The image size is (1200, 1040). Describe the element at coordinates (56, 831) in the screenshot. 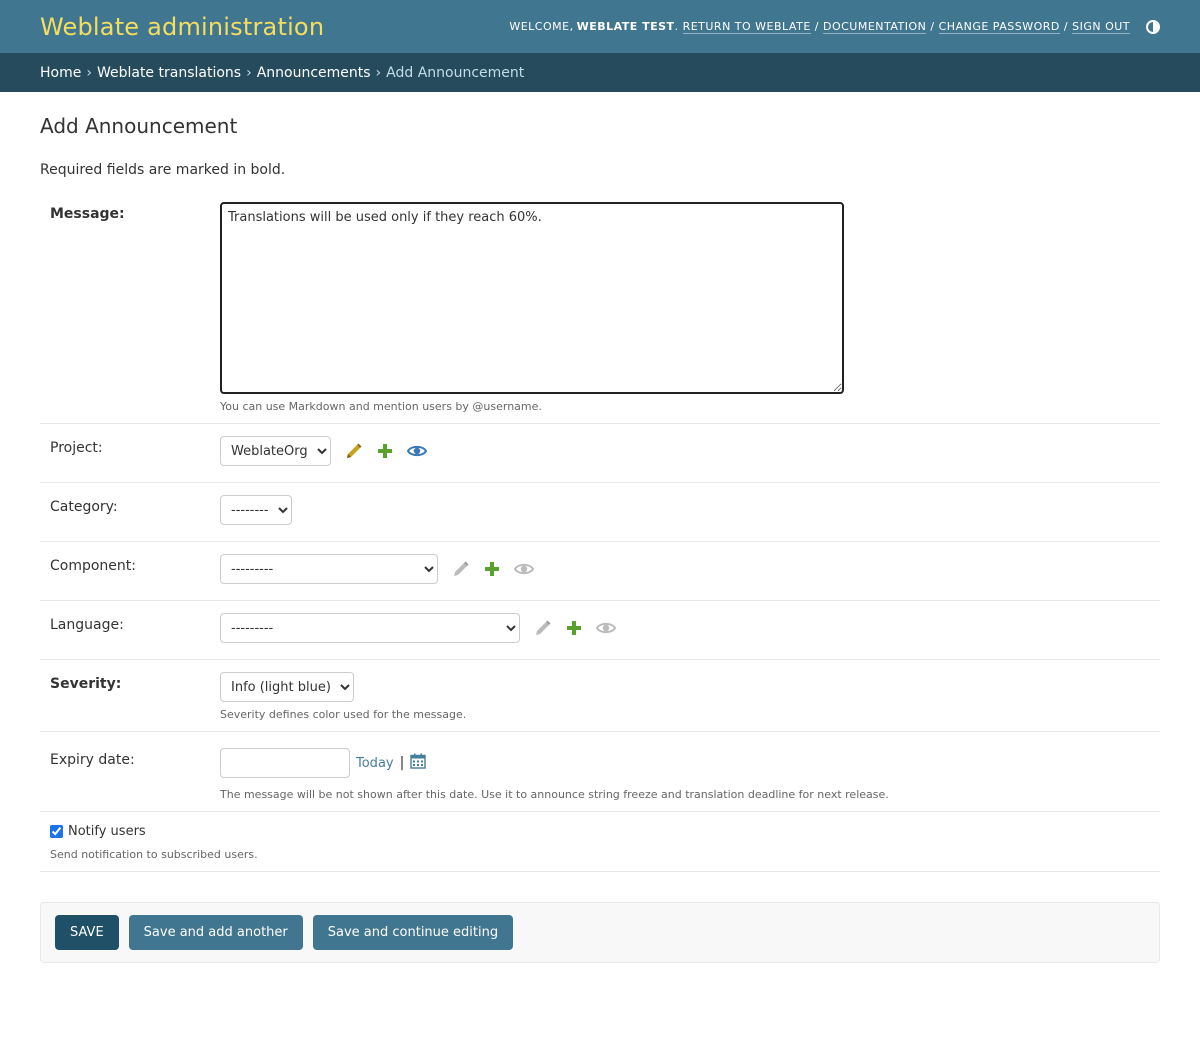

I see `notify-users-checkbox` at that location.